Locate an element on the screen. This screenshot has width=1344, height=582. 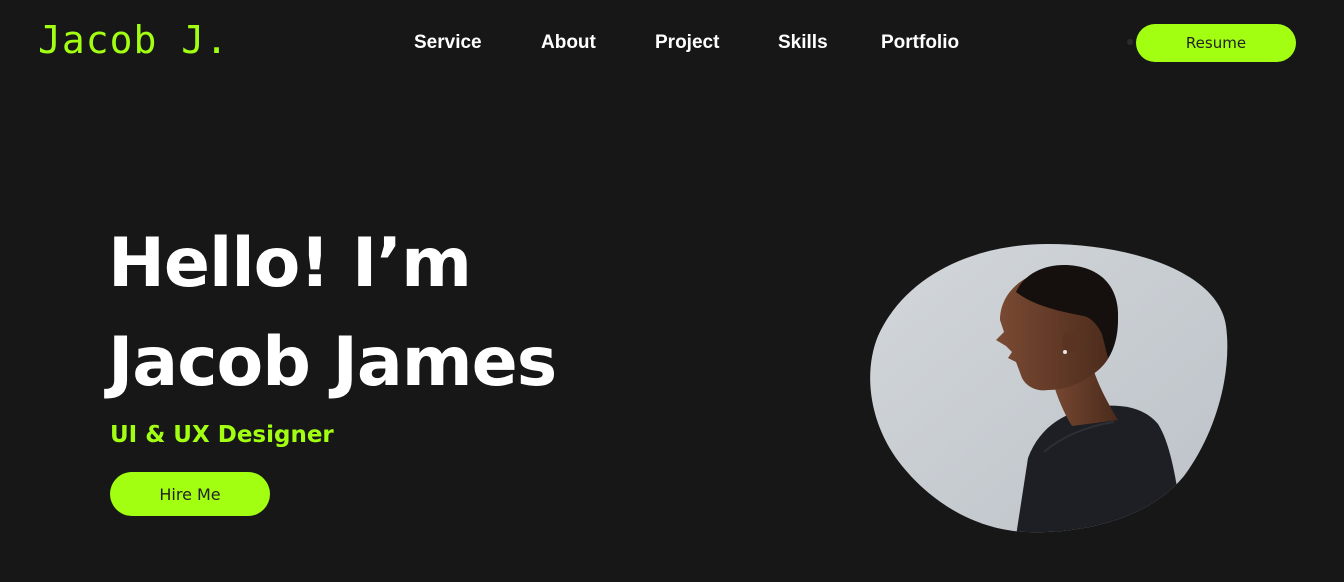
nav-project: Project is located at coordinates (687, 43).